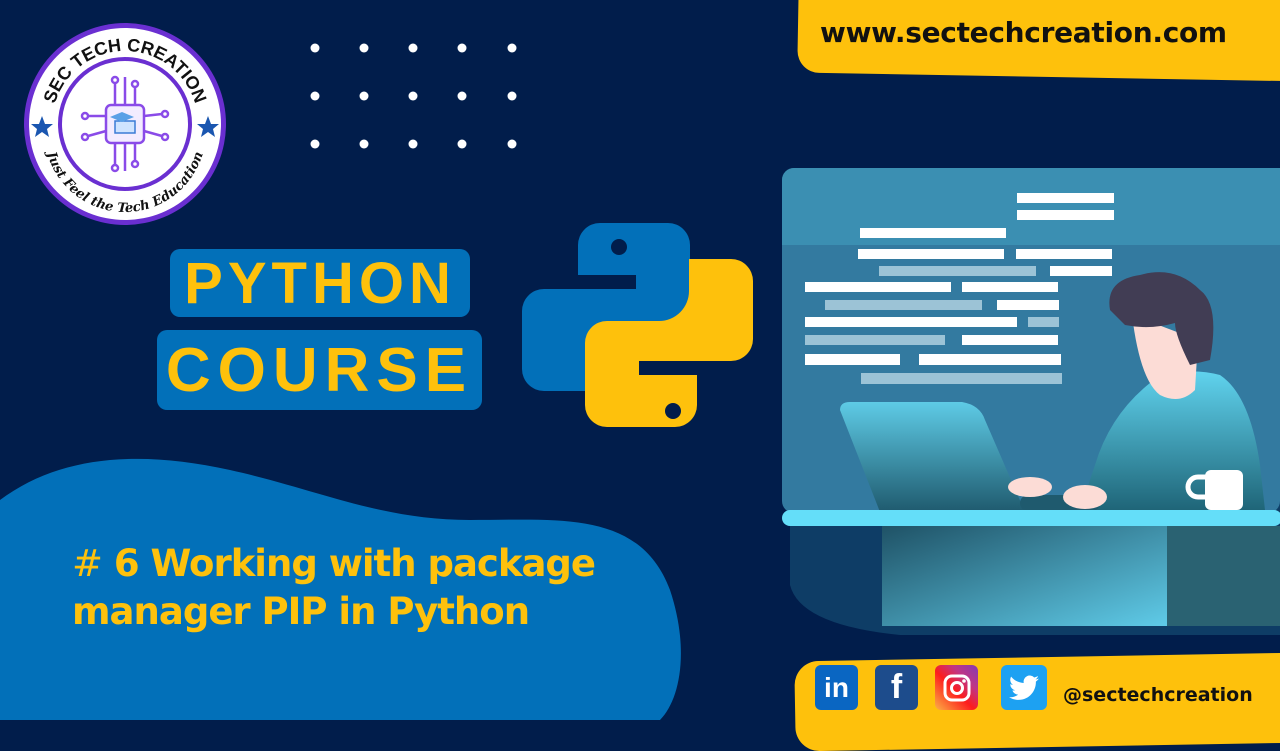 The height and width of the screenshot is (751, 1280). I want to click on episode-title-text1: 6 Working with package, so click(354, 563).